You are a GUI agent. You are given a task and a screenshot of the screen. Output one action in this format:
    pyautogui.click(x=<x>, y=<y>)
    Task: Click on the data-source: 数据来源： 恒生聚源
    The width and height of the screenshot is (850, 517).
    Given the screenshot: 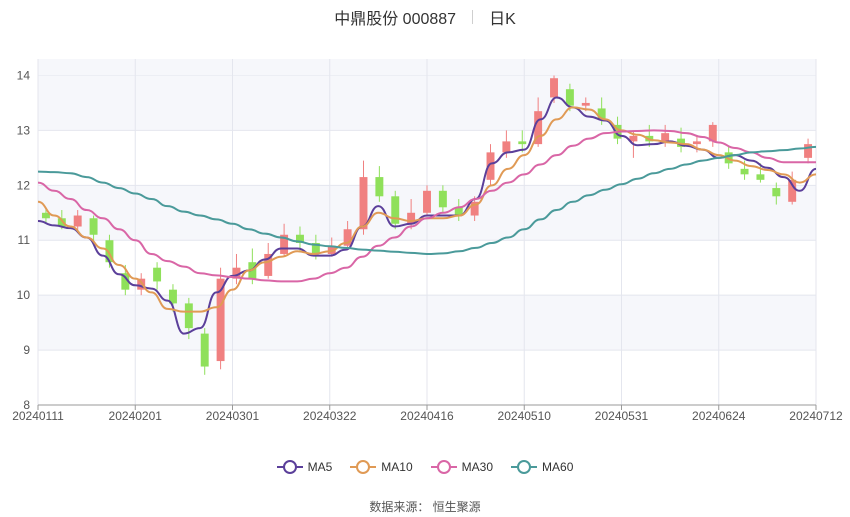 What is the action you would take?
    pyautogui.click(x=425, y=506)
    